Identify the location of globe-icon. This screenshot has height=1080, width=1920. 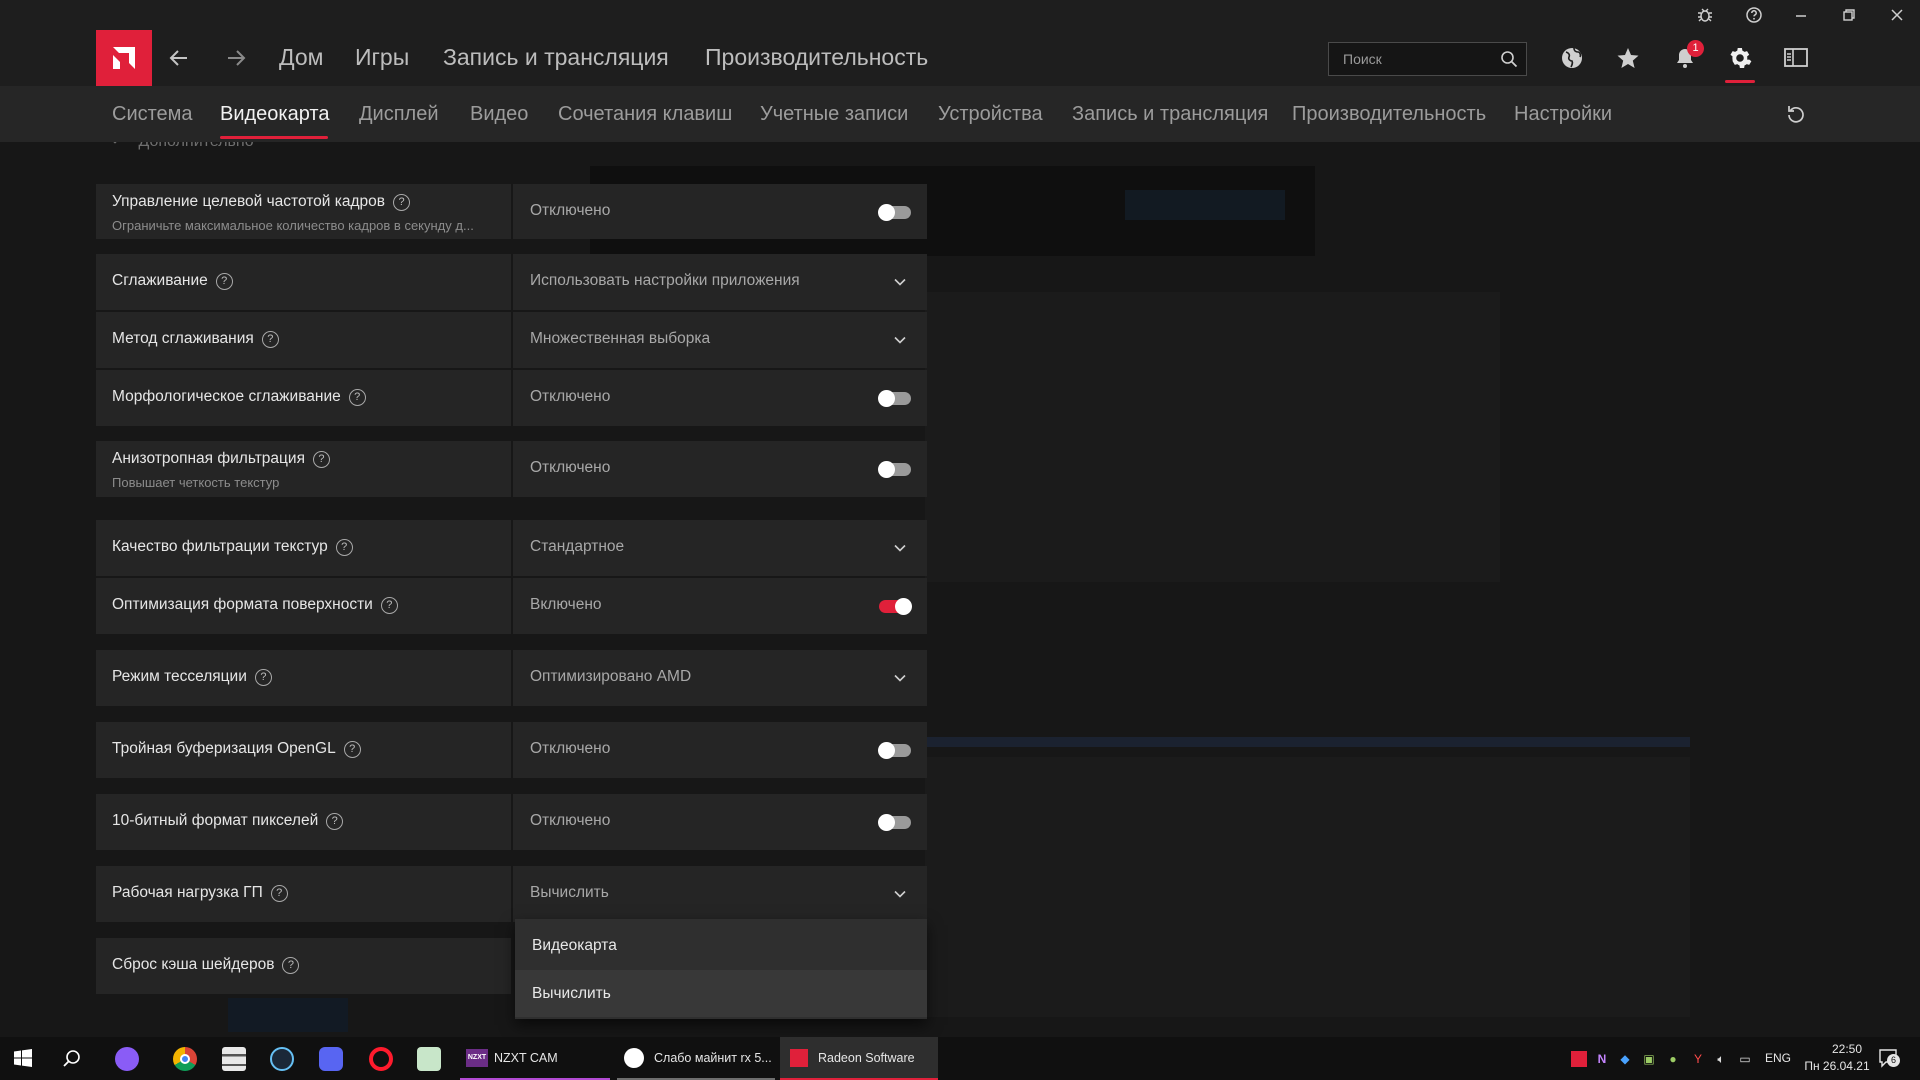
(1572, 58).